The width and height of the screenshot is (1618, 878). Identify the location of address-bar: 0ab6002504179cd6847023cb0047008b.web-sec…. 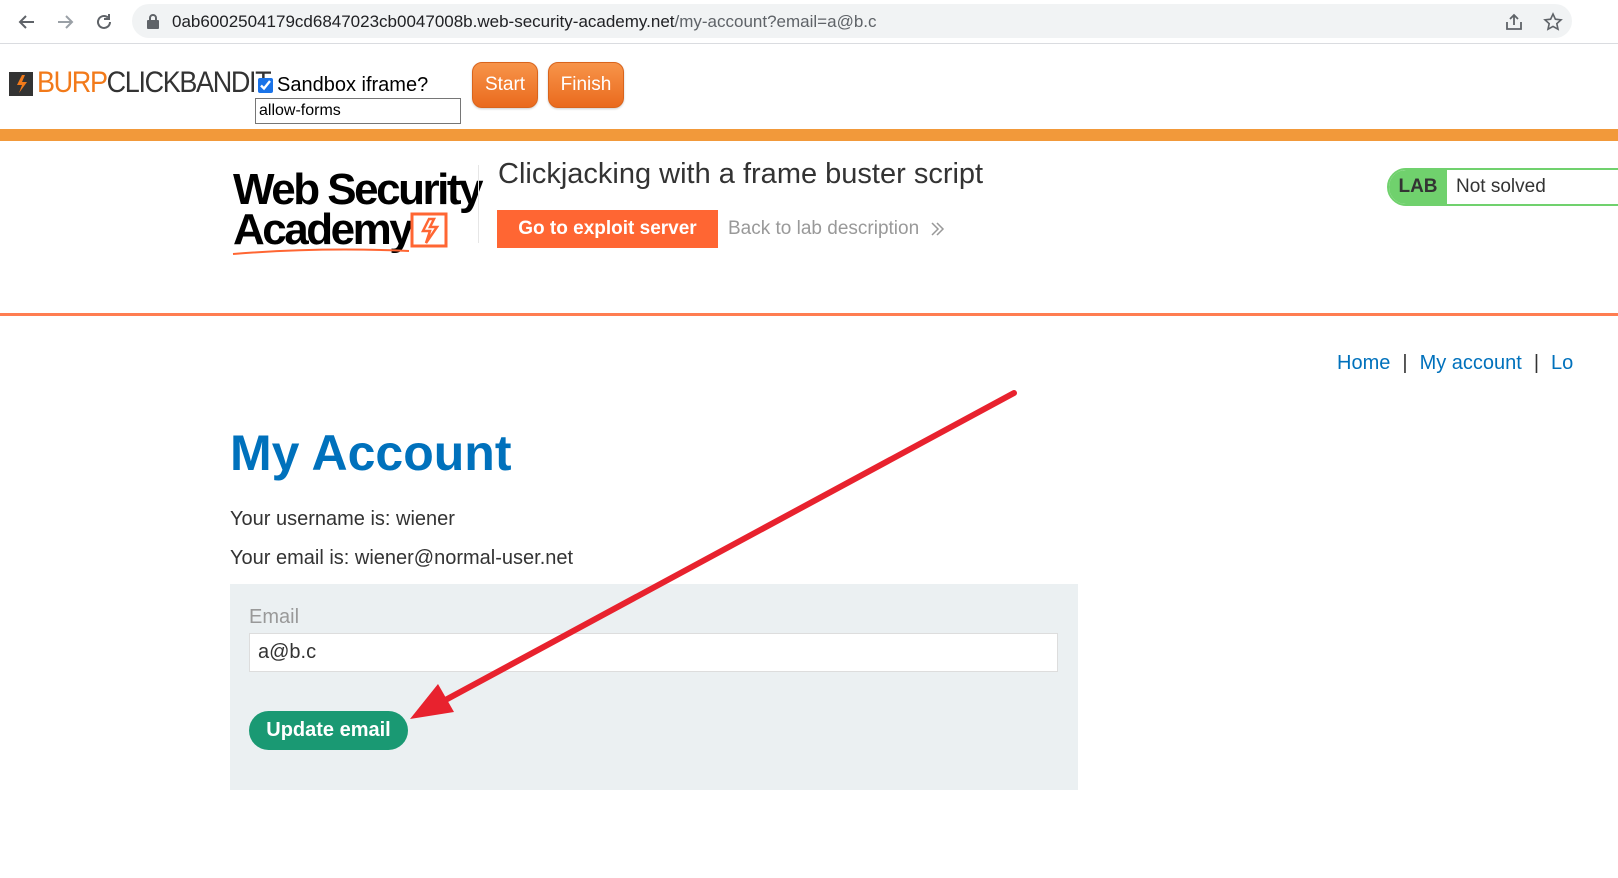
(852, 21).